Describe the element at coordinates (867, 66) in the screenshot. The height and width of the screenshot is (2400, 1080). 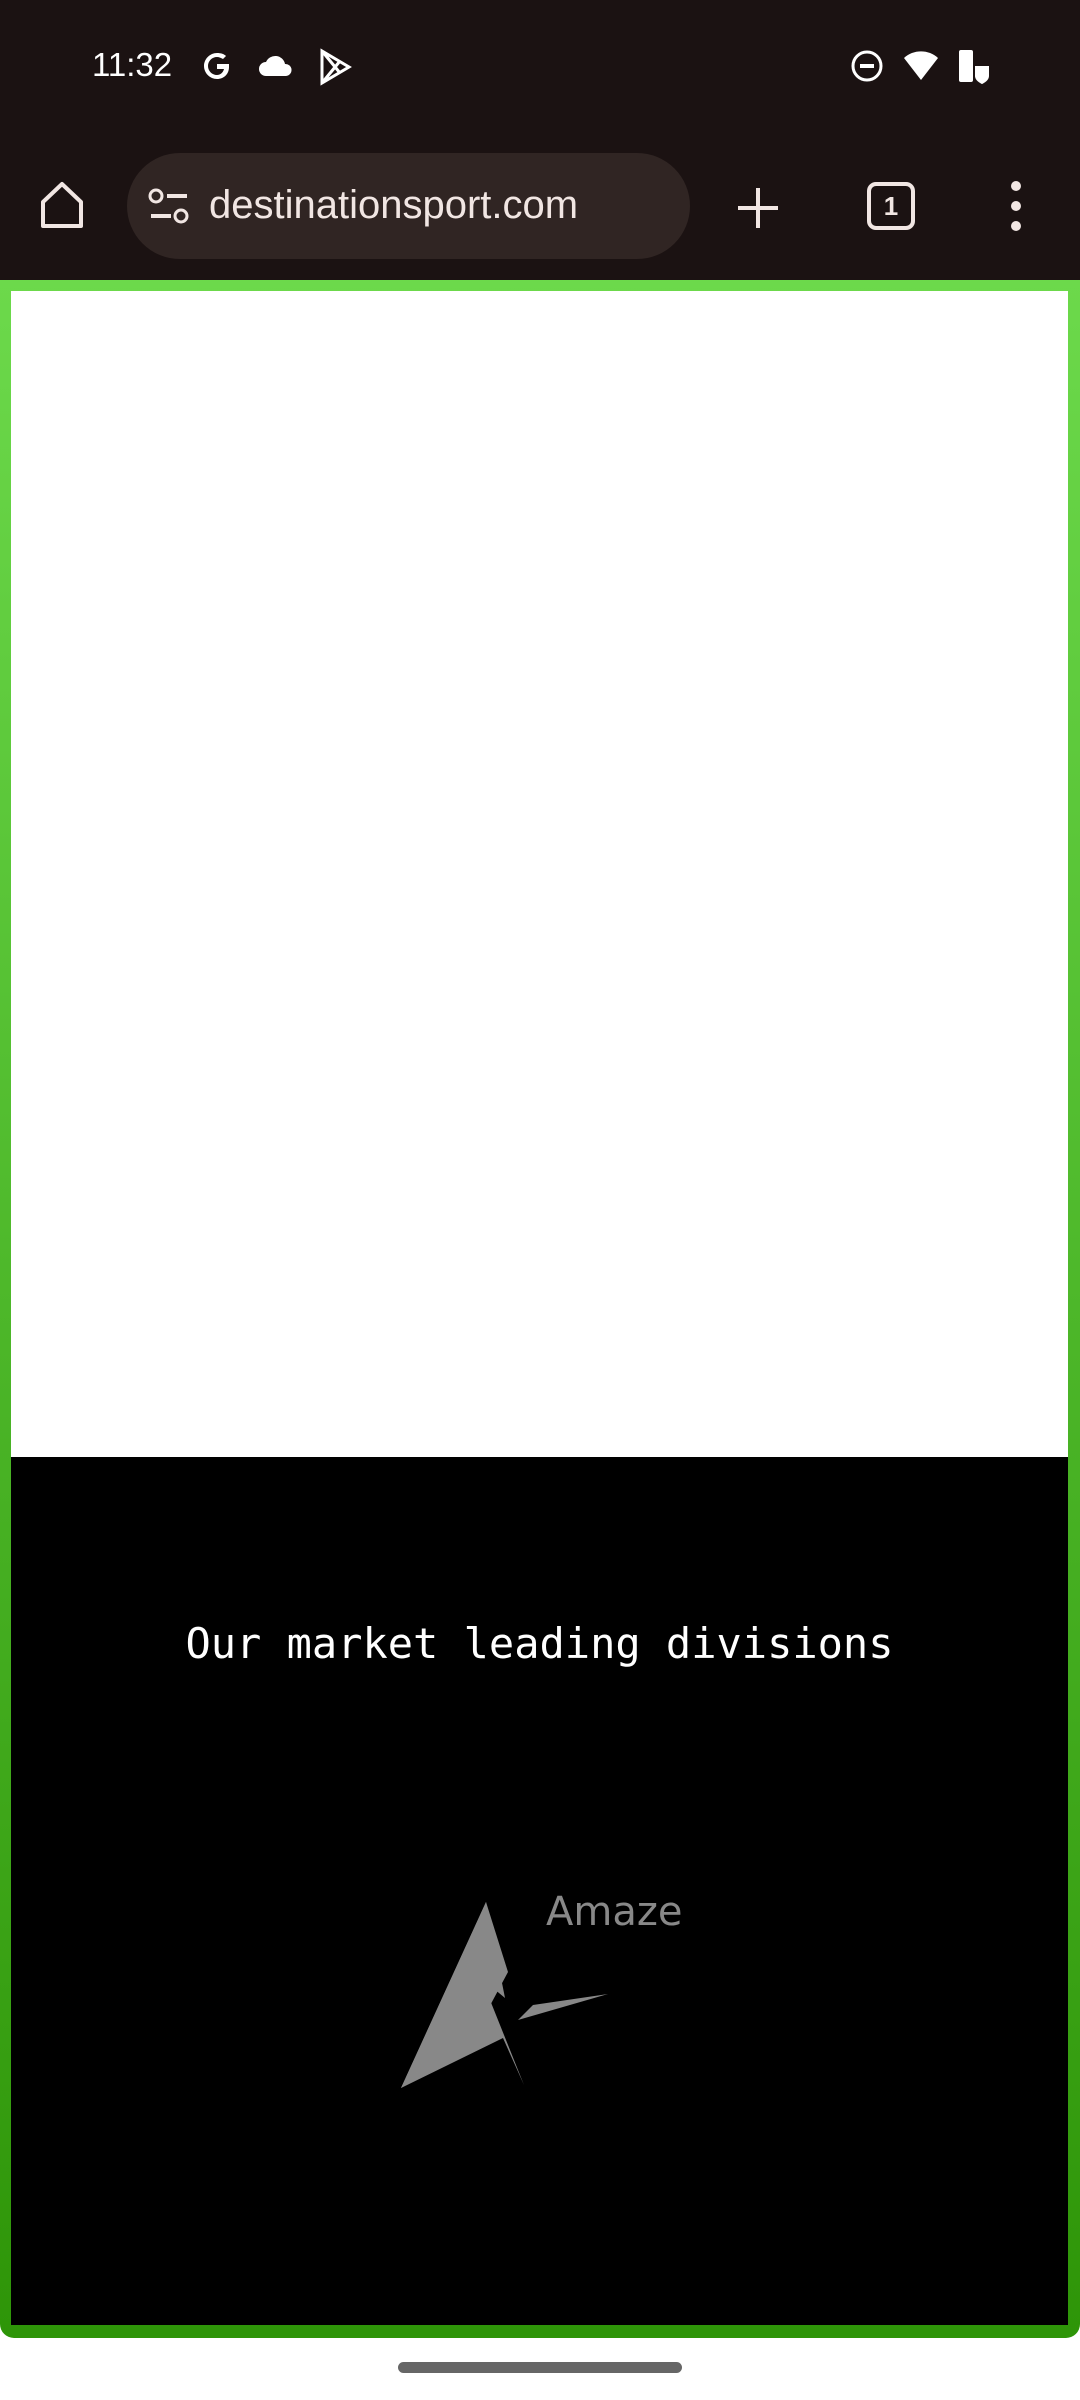
I see `dnd-icon` at that location.